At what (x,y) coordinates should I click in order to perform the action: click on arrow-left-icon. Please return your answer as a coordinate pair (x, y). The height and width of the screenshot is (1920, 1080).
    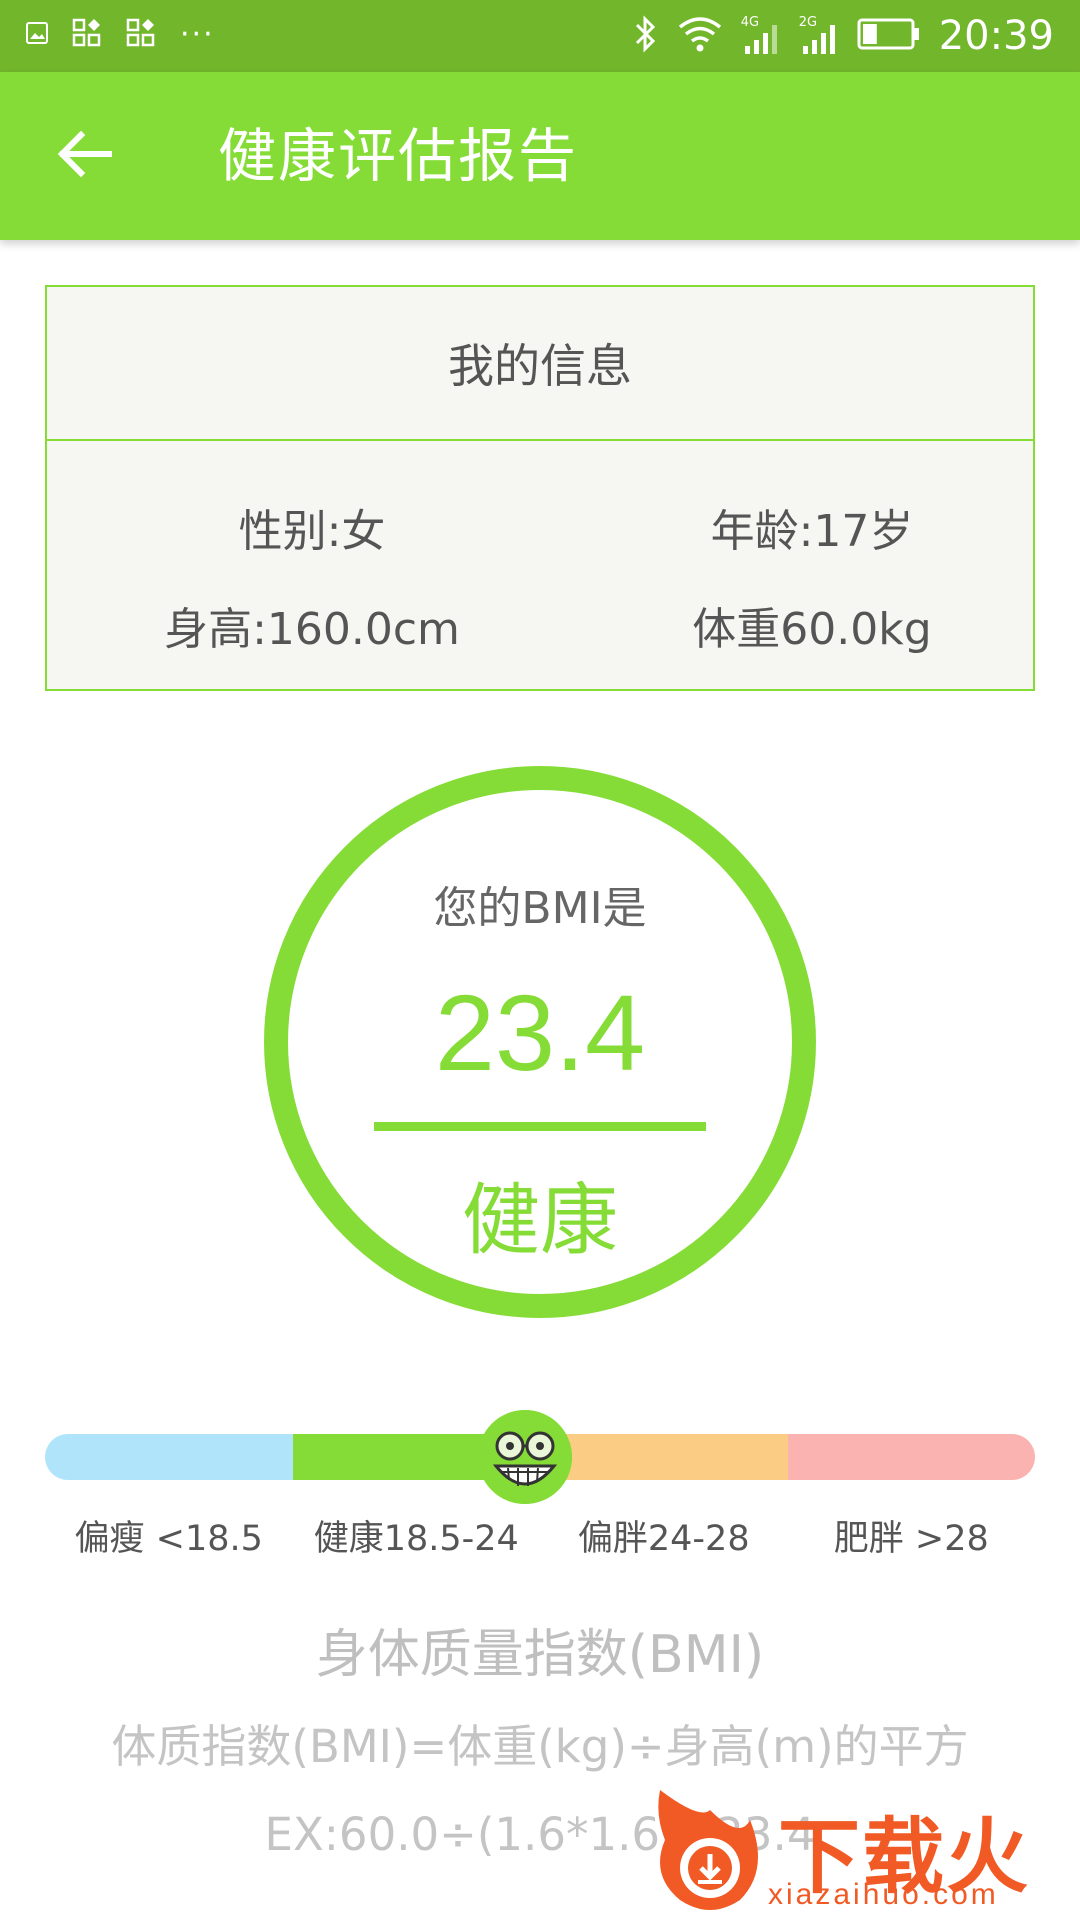
    Looking at the image, I should click on (85, 156).